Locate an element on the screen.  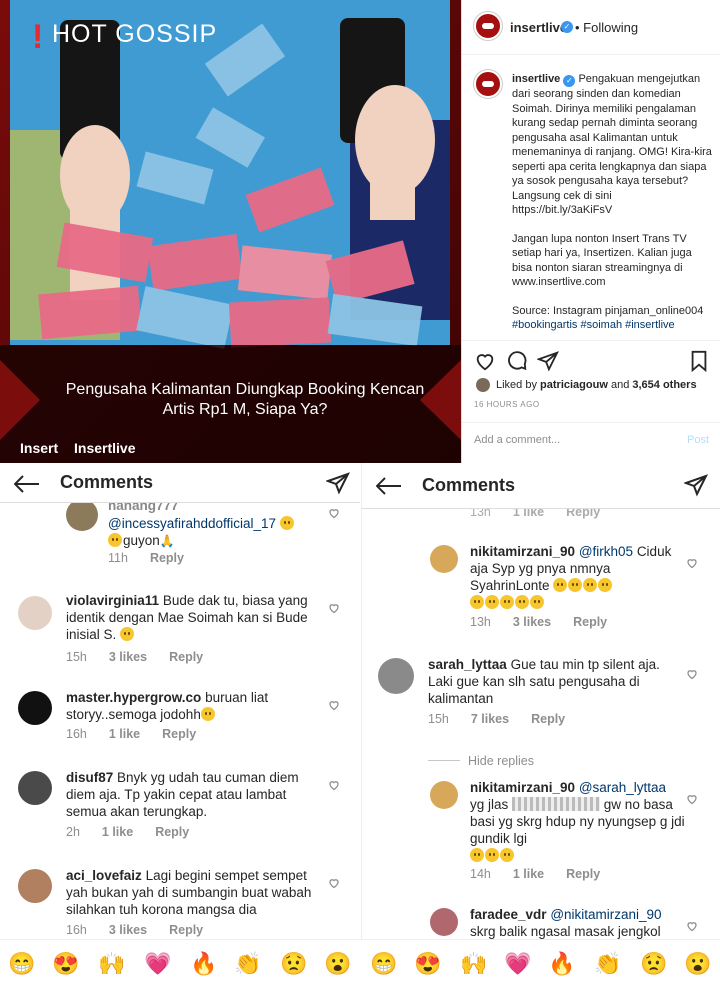
following-status: • Following is located at coordinates (606, 27).